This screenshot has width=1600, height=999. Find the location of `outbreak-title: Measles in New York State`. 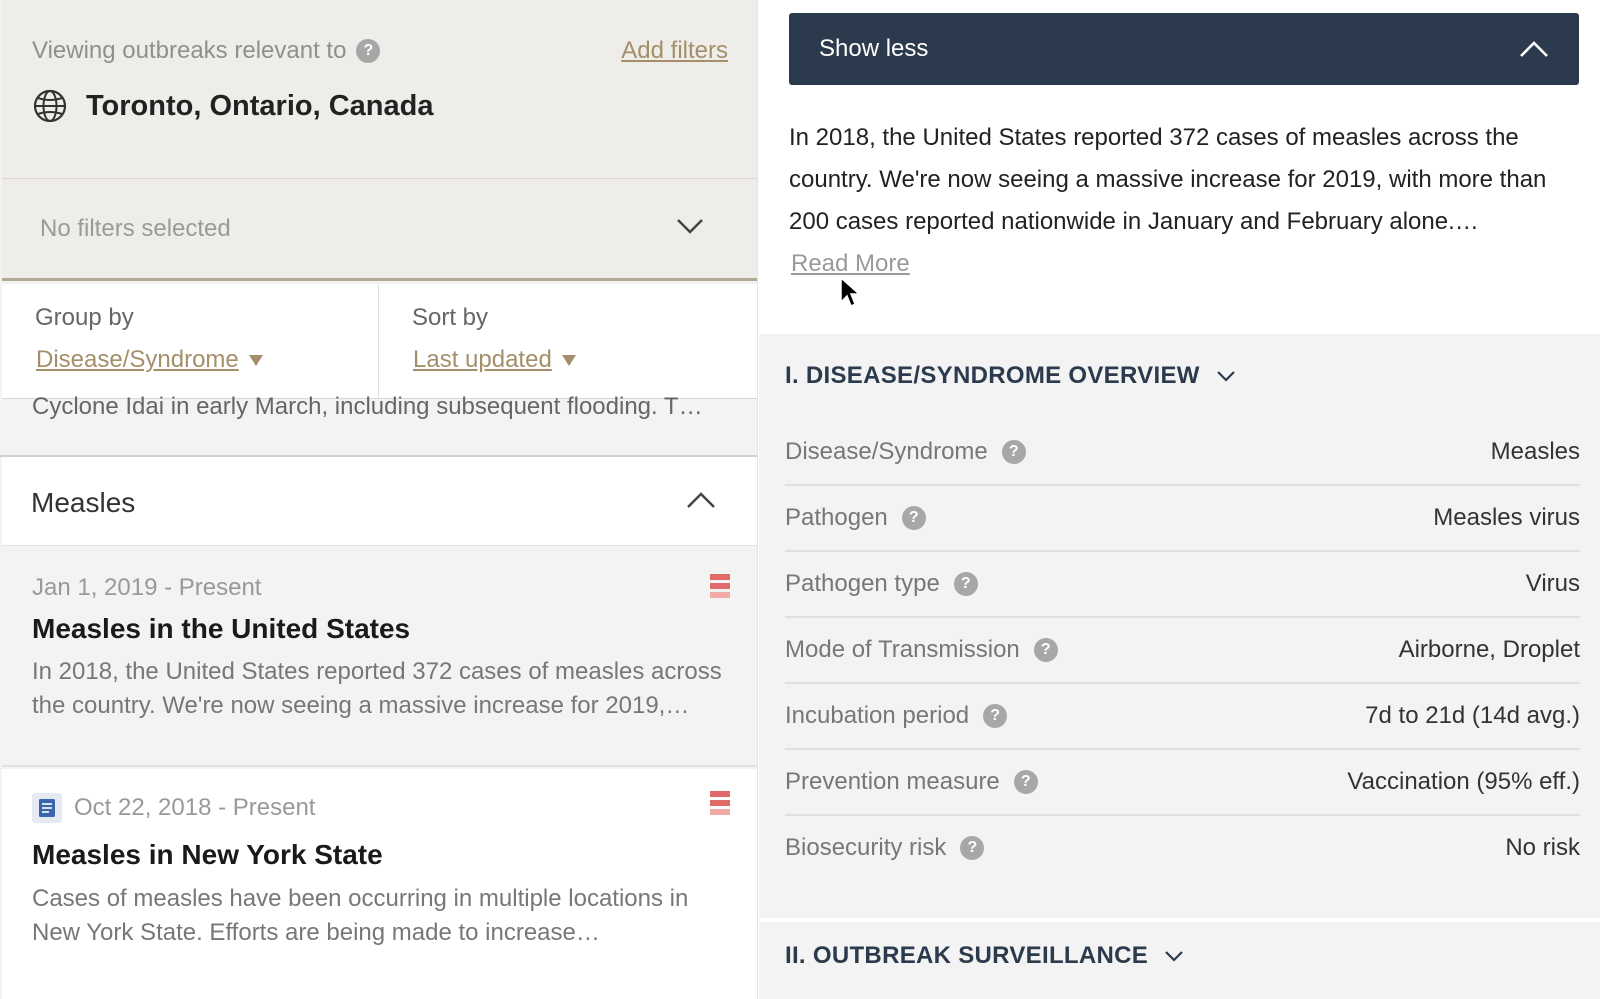

outbreak-title: Measles in New York State is located at coordinates (207, 855).